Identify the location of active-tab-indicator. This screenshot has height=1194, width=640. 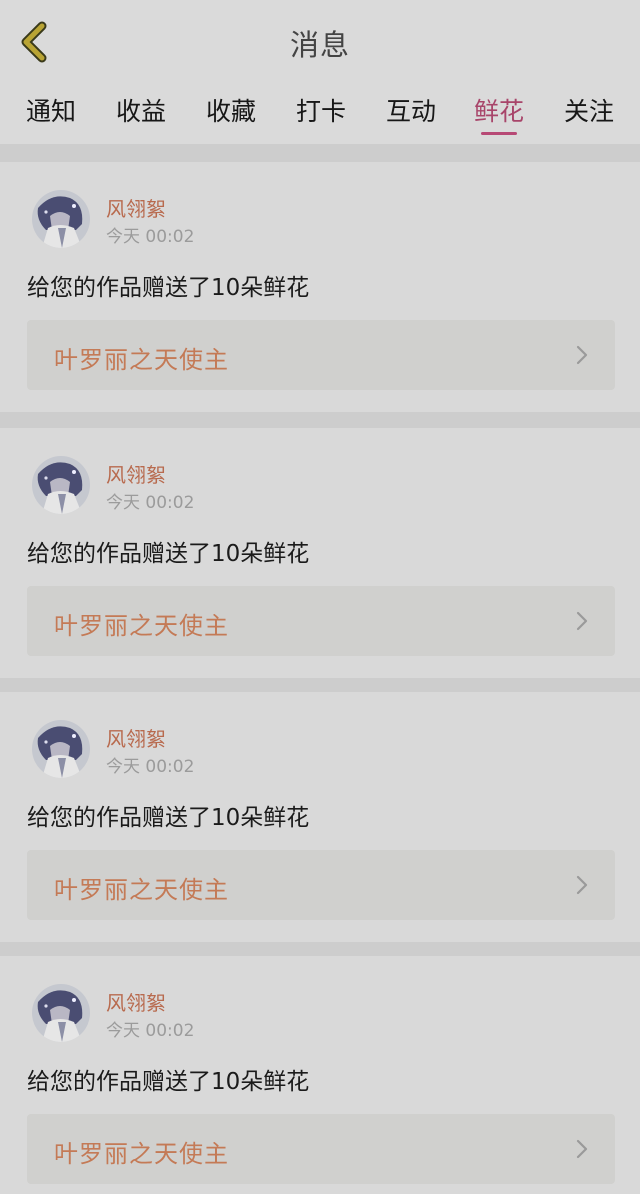
(499, 133).